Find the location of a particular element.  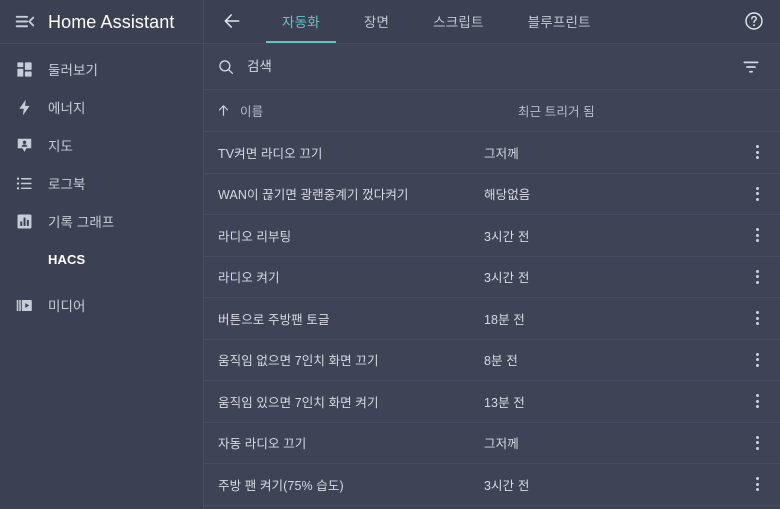

row-name: 움직임 없으면 7인치 화면 끄기 is located at coordinates (298, 361).